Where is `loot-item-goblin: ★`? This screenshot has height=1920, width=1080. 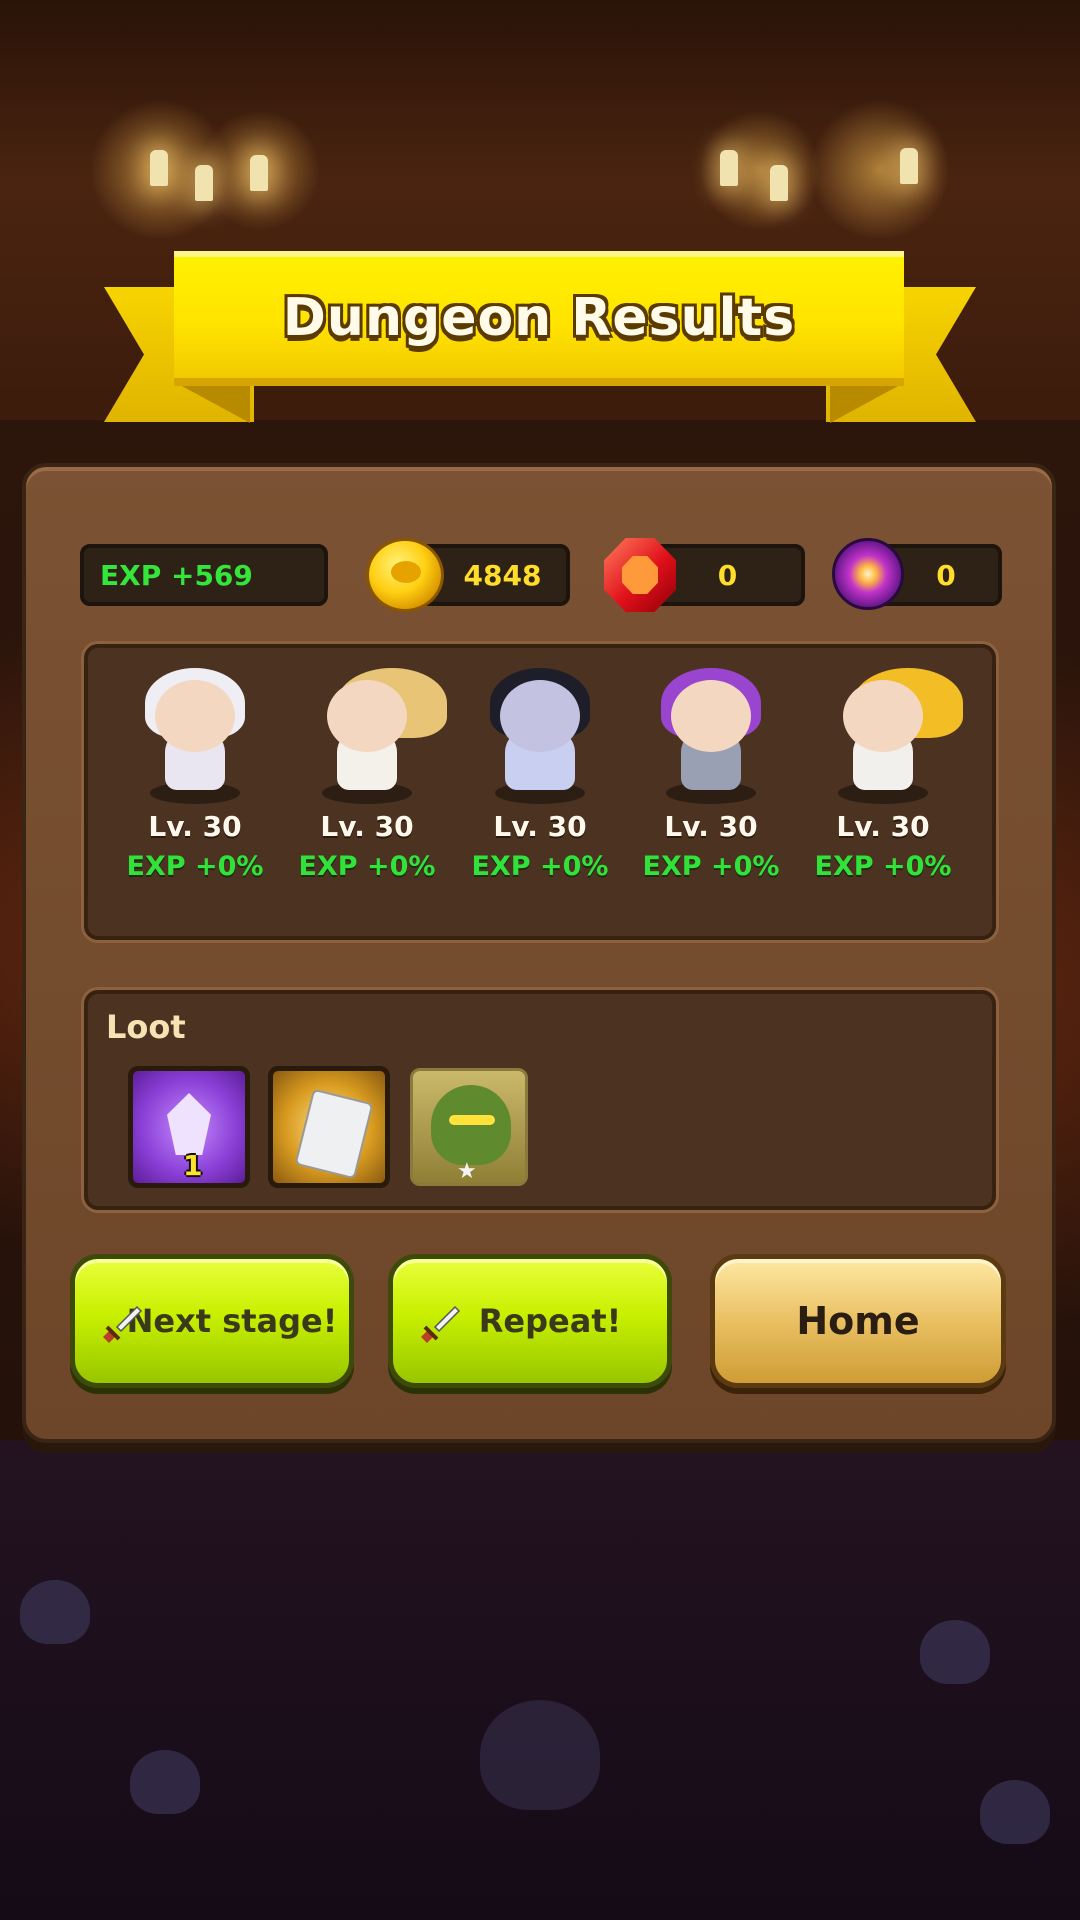
loot-item-goblin: ★ is located at coordinates (469, 1127).